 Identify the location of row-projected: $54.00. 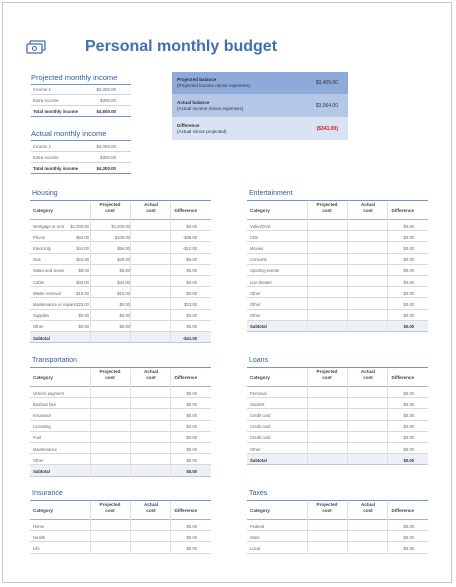
(82, 237).